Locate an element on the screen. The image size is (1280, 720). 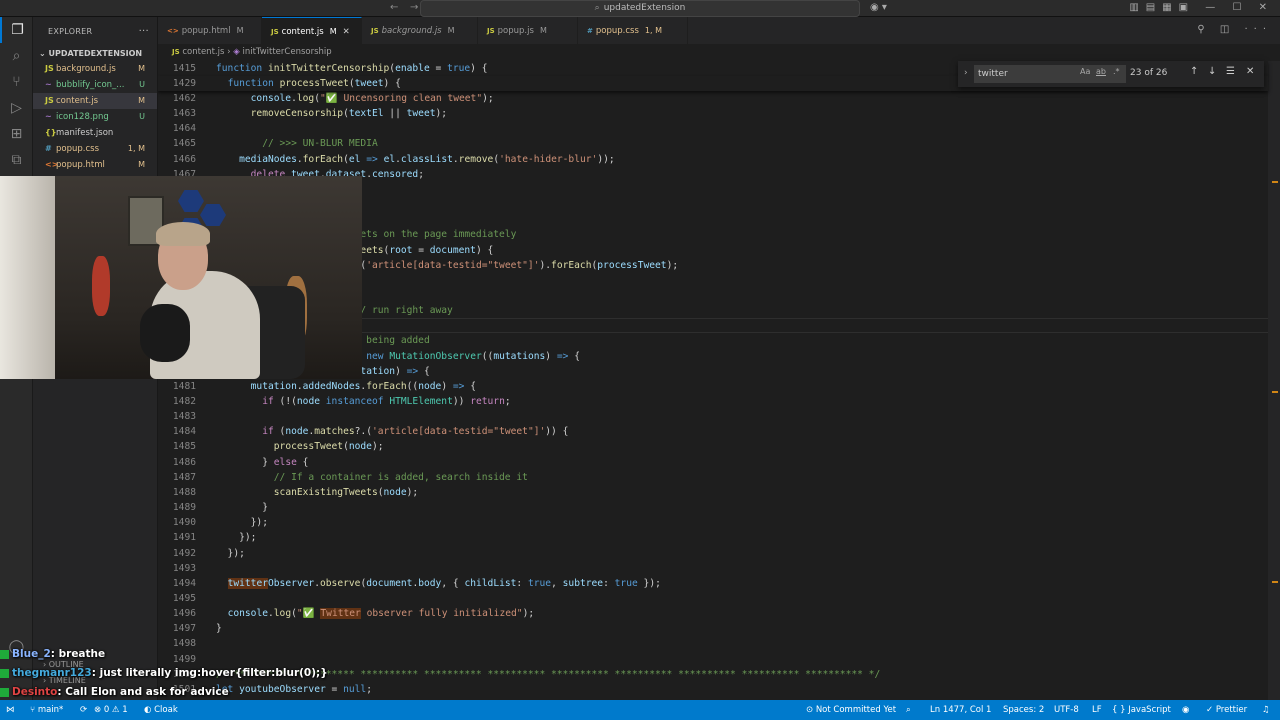
source-control-icon: ⑂ is located at coordinates (16, 82).